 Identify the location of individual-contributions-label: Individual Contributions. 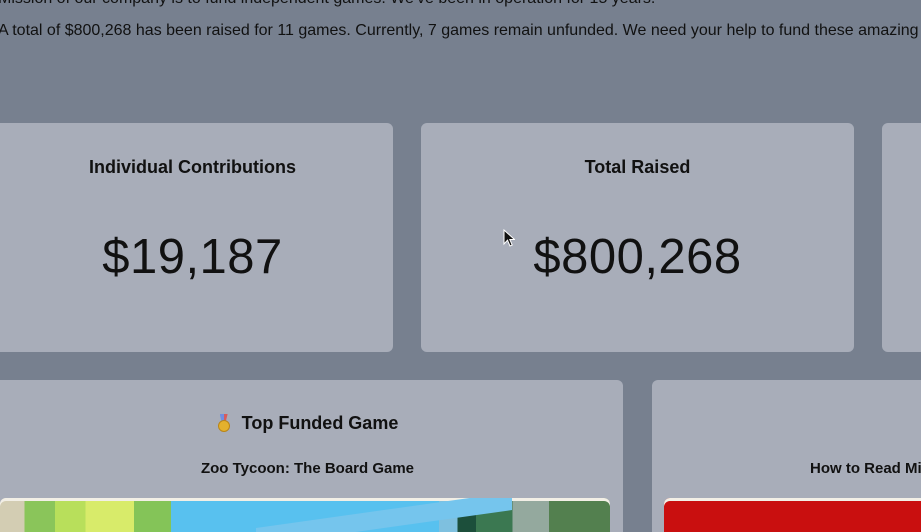
(192, 167).